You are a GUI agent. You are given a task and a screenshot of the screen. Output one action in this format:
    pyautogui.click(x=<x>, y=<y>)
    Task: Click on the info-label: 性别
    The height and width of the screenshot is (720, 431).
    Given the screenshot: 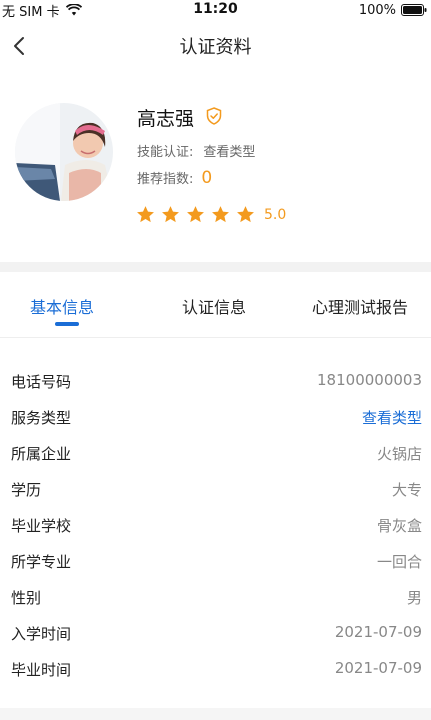 What is the action you would take?
    pyautogui.click(x=26, y=598)
    